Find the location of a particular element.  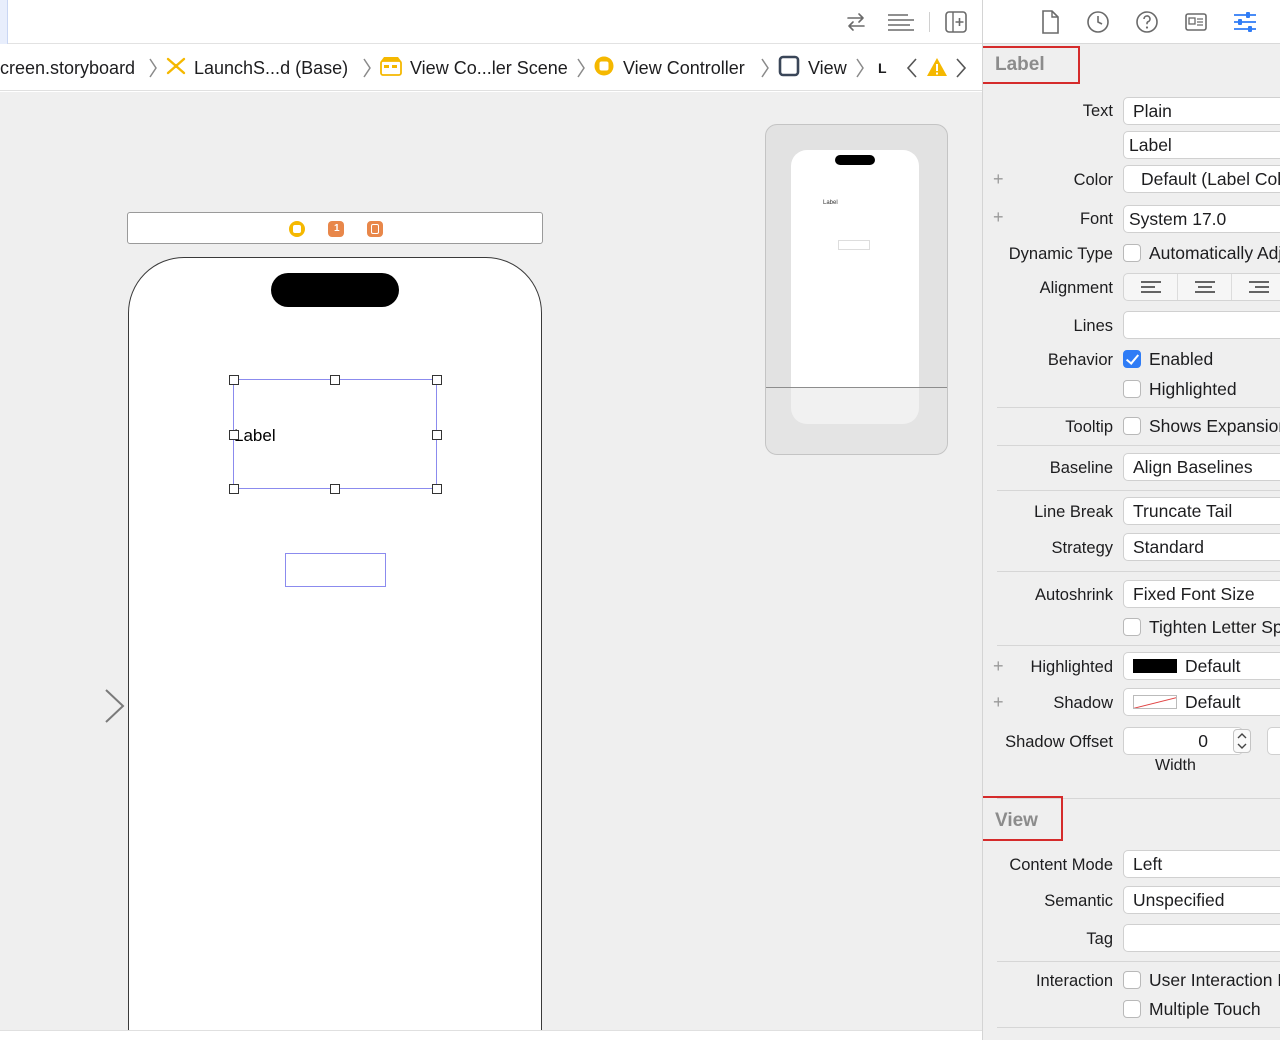

crumb-scene: View Co...ler Scene is located at coordinates (474, 67).